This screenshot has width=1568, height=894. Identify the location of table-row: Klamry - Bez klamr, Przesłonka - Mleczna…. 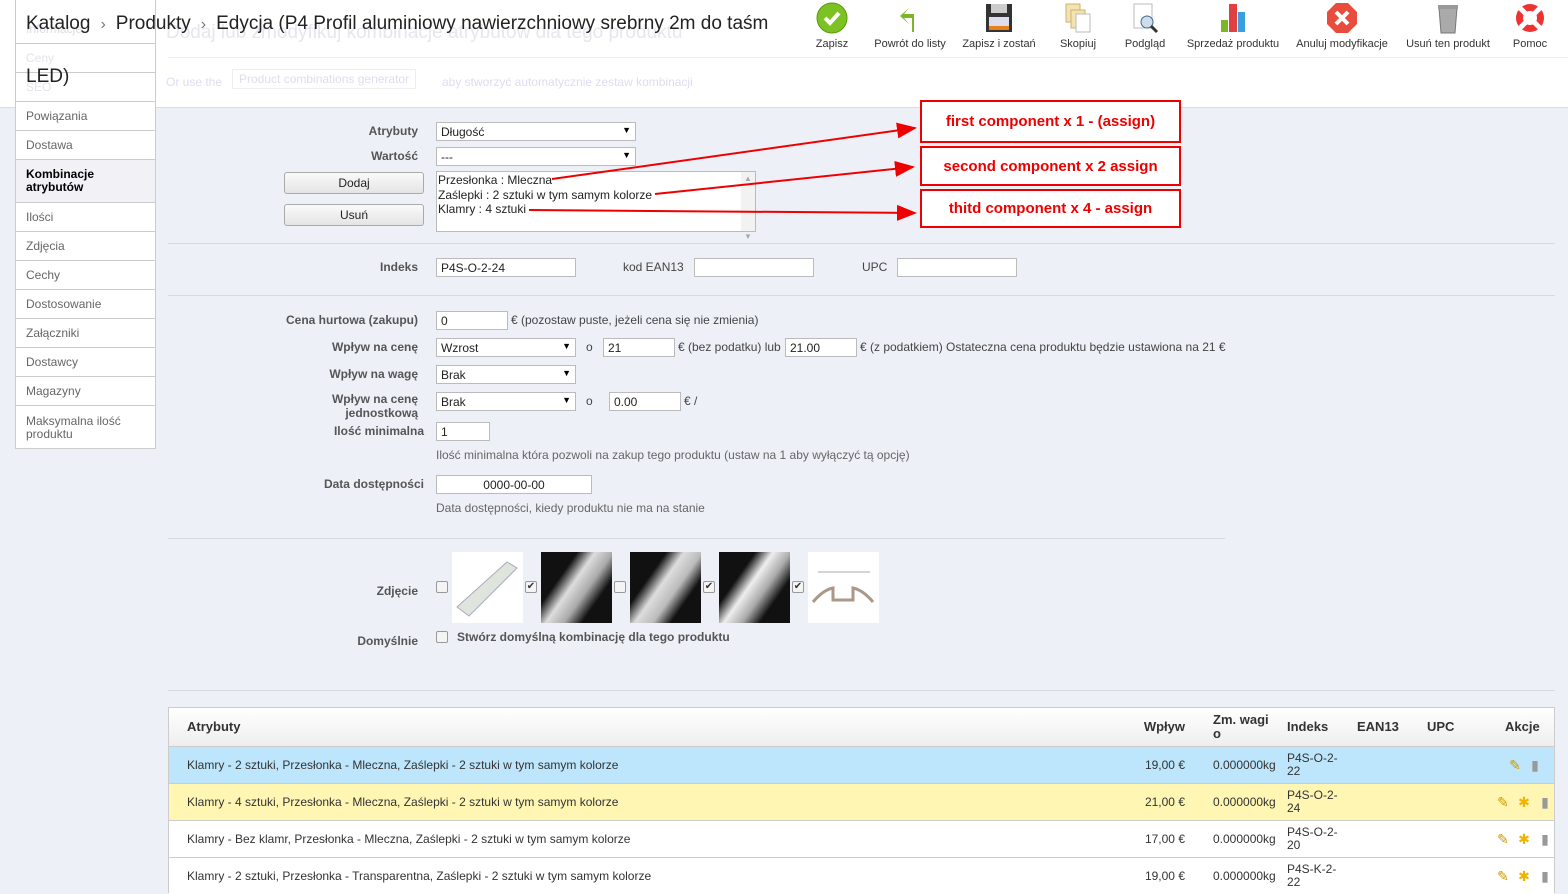
(861, 838).